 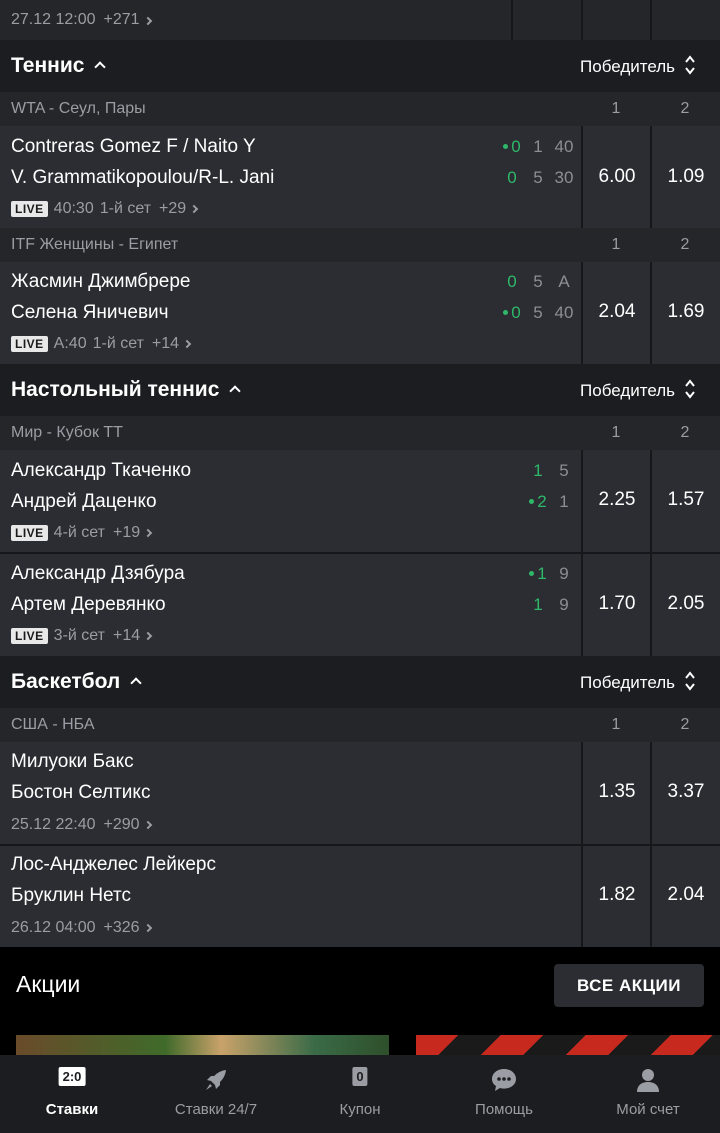 I want to click on game-score: A:40, so click(x=70, y=343).